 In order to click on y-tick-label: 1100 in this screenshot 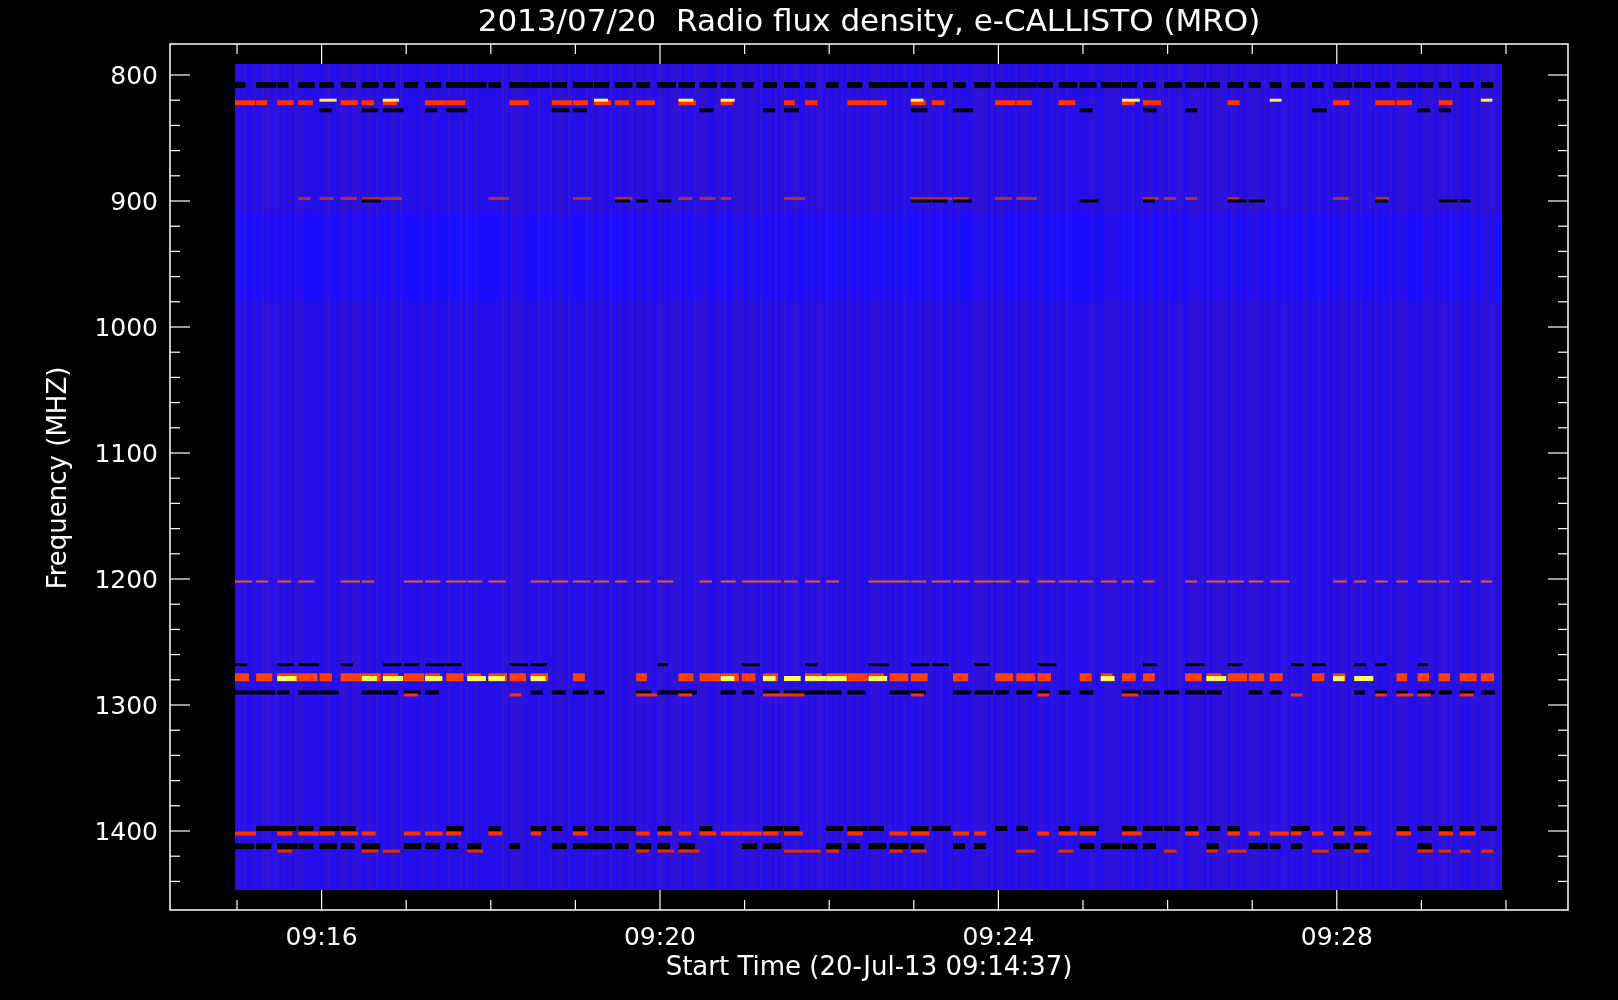, I will do `click(126, 453)`.